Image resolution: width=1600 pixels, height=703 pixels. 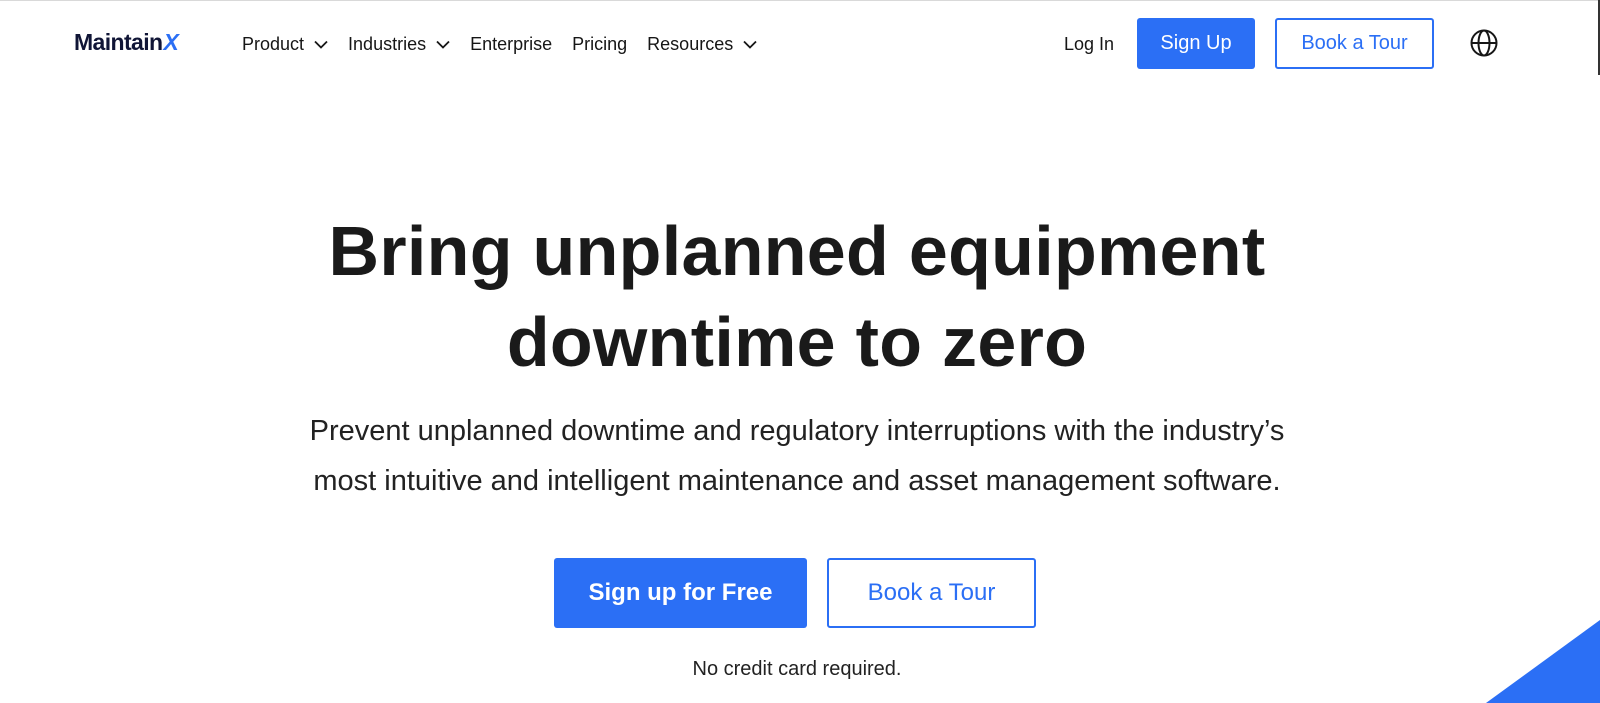 I want to click on maintainx-logo: Maintain X, so click(x=126, y=42).